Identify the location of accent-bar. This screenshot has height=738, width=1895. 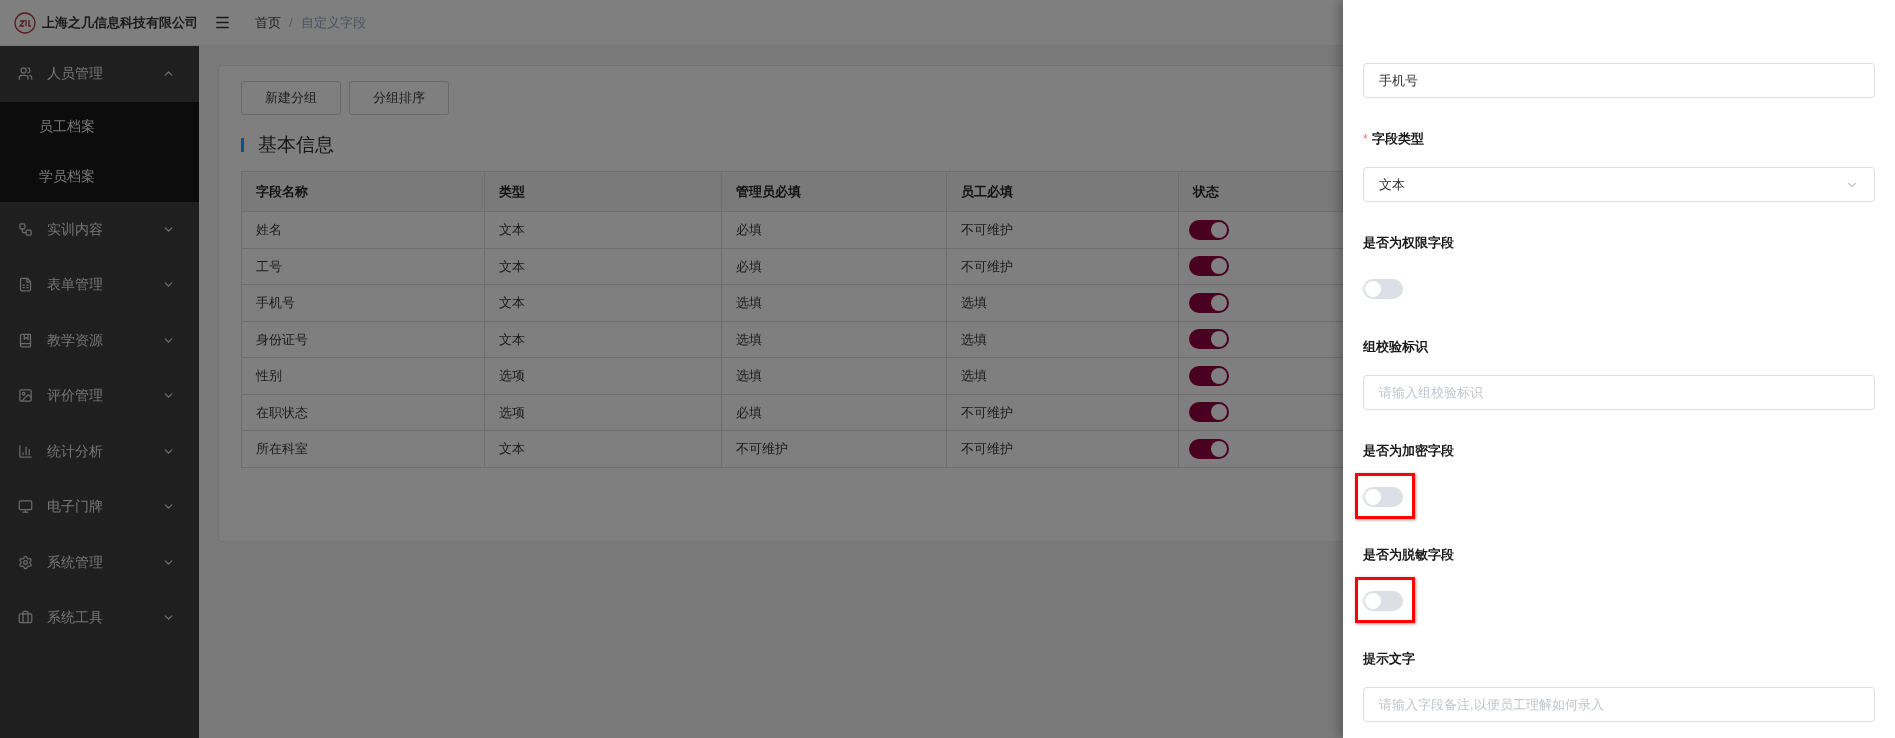
(242, 145).